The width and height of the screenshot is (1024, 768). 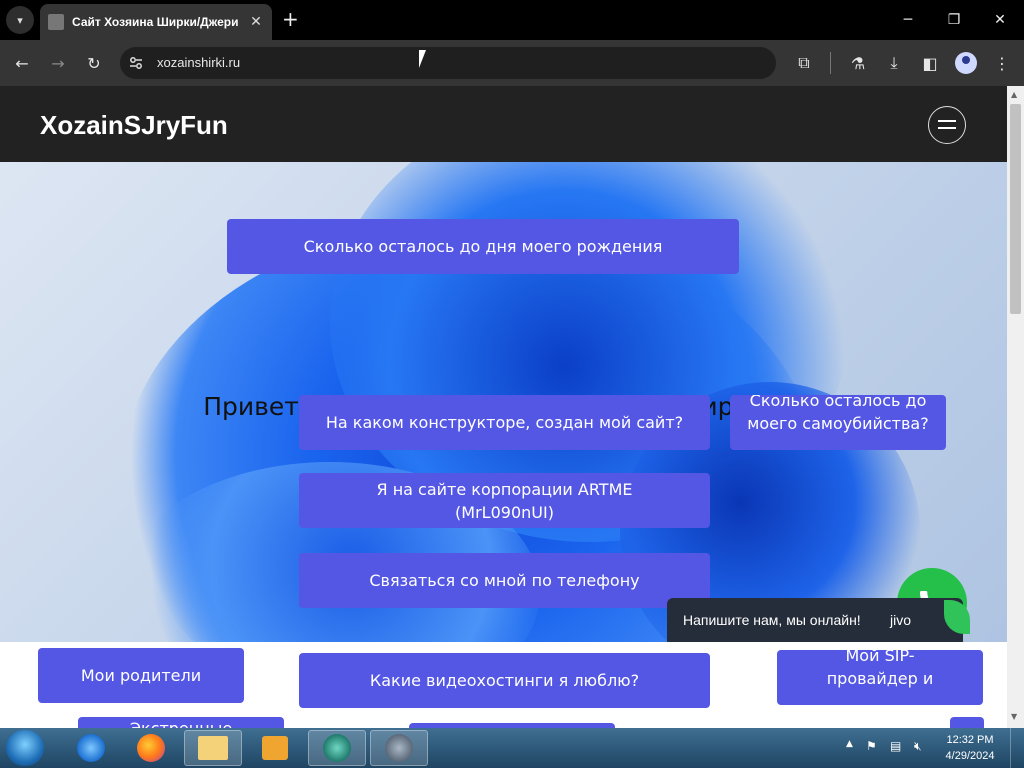 I want to click on folder-icon, so click(x=213, y=748).